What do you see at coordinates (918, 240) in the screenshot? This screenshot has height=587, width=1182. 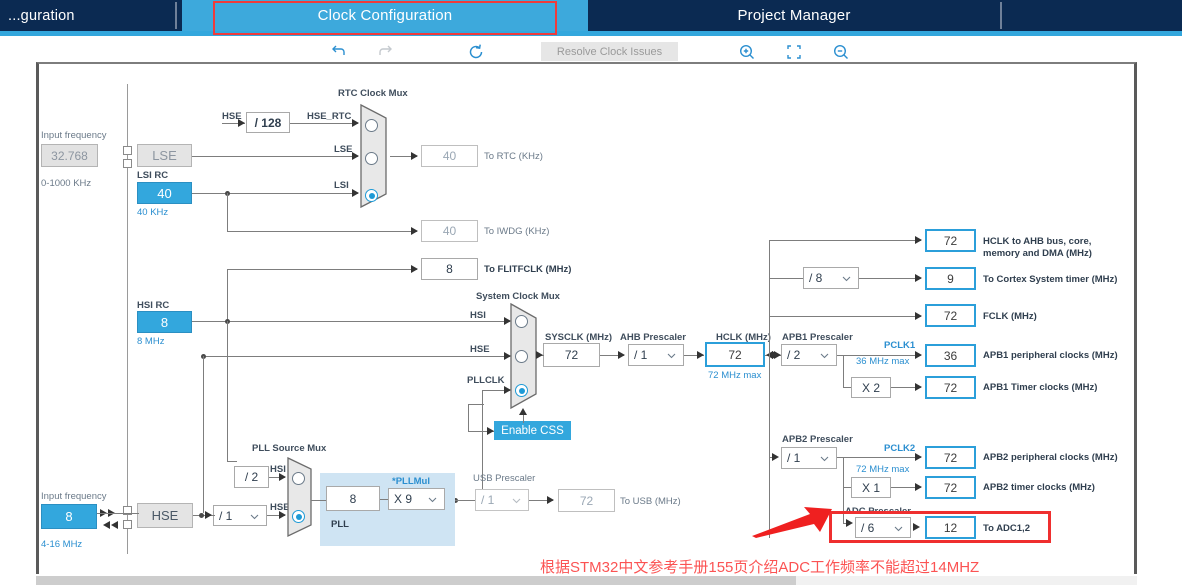 I see `arrow-into-hclk-ahb` at bounding box center [918, 240].